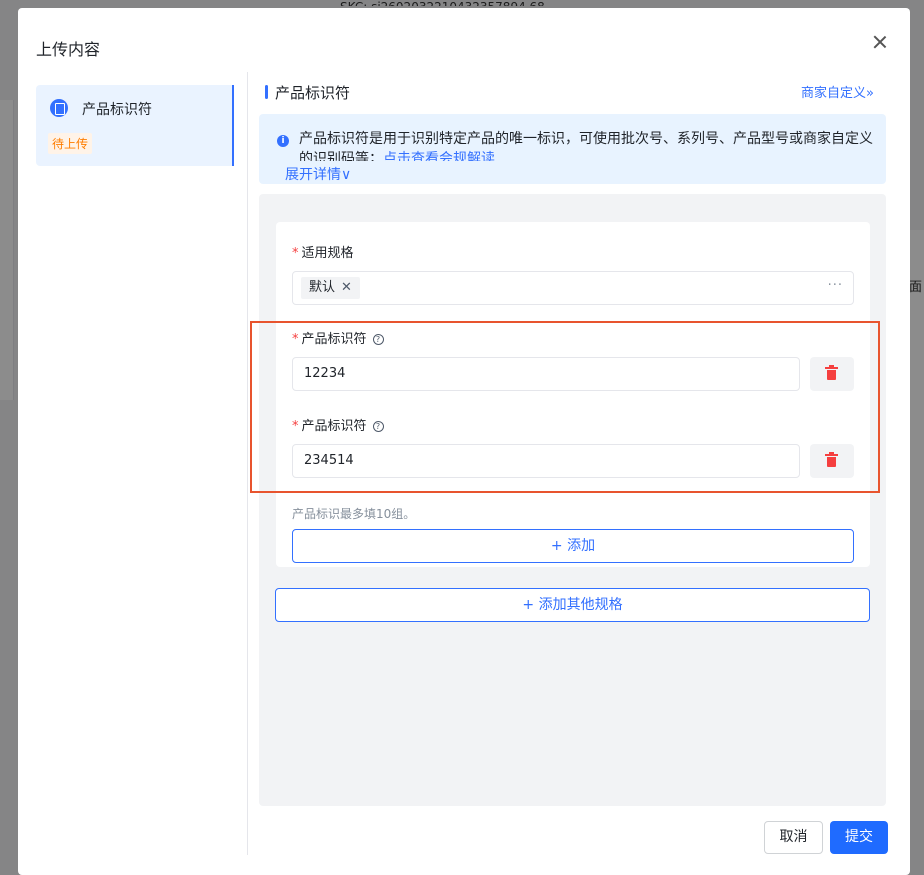 The width and height of the screenshot is (924, 875). What do you see at coordinates (354, 514) in the screenshot?
I see `max-identifiers-hint: 产品标识最多填10组。` at bounding box center [354, 514].